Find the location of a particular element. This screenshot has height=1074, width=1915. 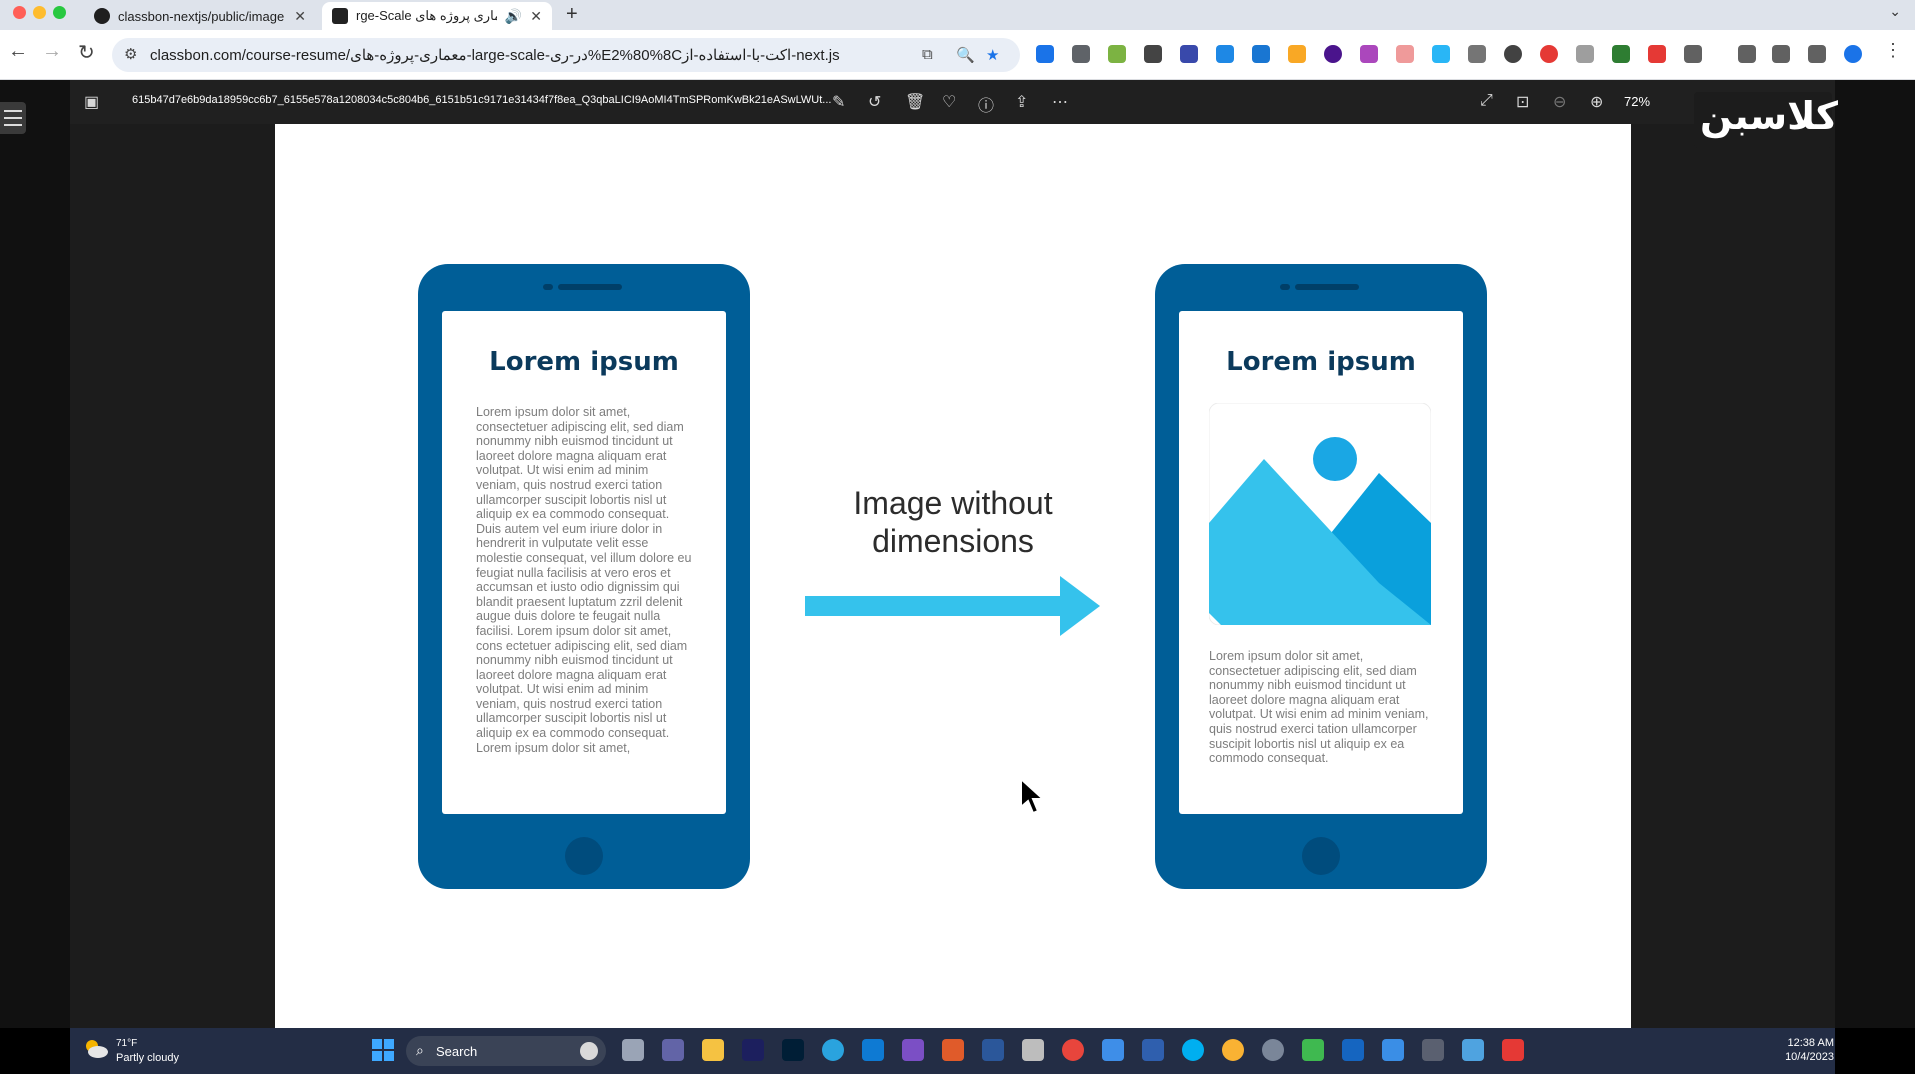

zoom-icon: 🔍 is located at coordinates (965, 55).